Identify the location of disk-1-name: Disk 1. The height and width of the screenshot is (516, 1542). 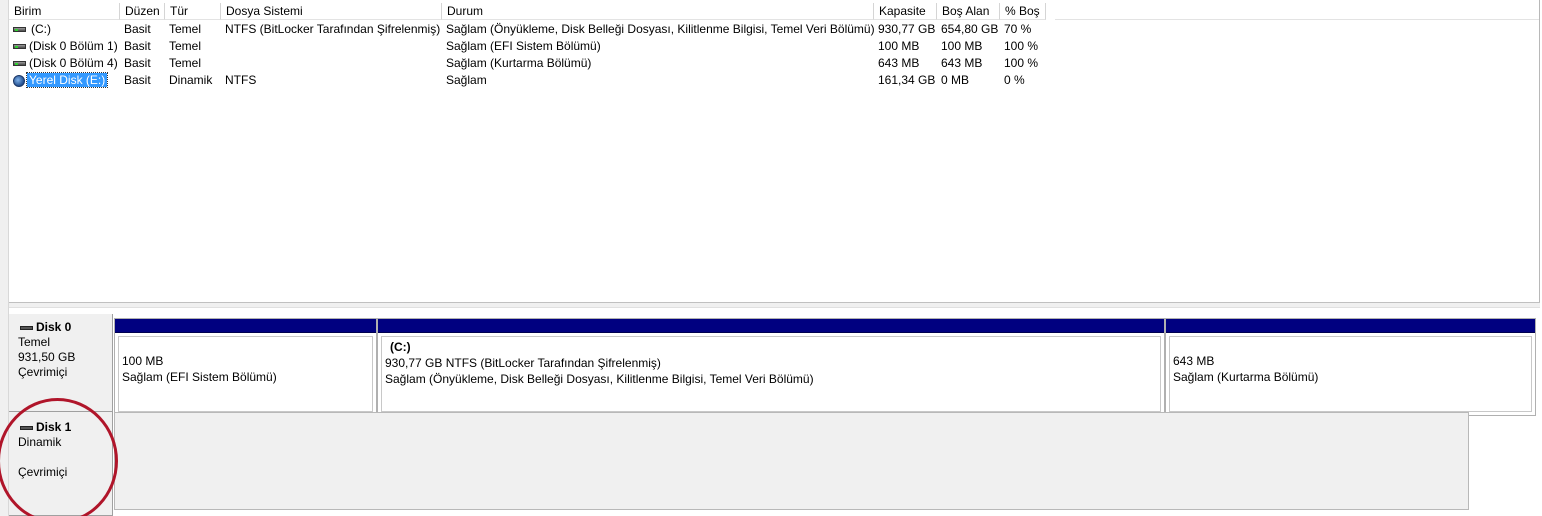
(65, 427).